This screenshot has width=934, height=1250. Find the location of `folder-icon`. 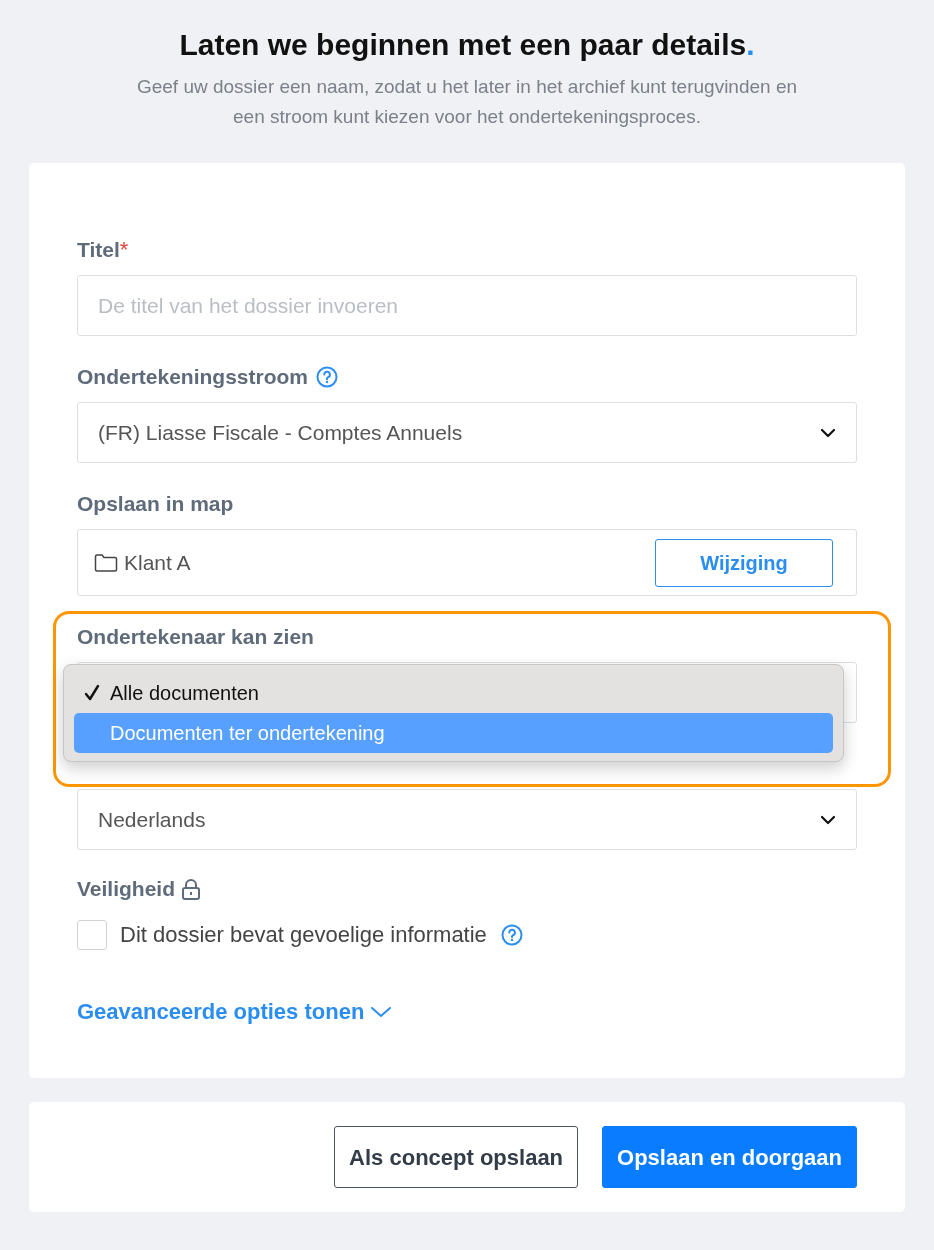

folder-icon is located at coordinates (106, 562).